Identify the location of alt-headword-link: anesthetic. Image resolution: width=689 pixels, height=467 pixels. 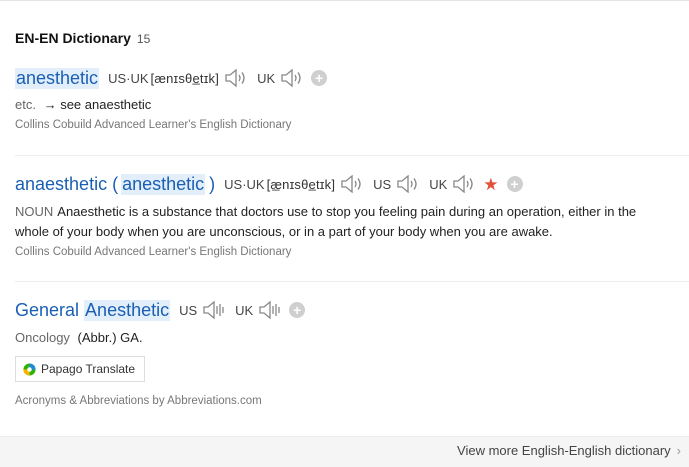
(163, 184).